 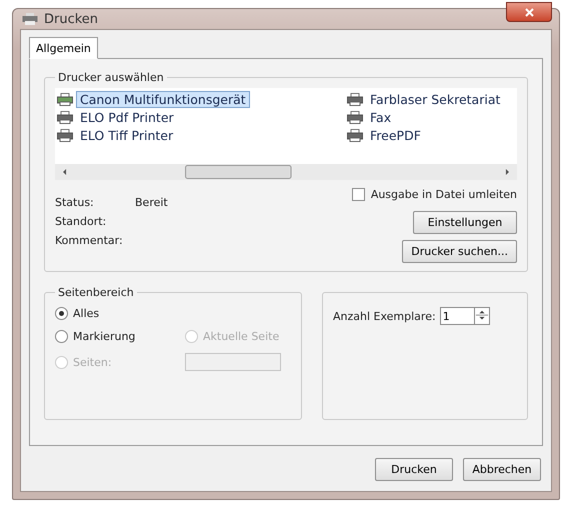 What do you see at coordinates (465, 222) in the screenshot?
I see `dialog-button: Einstellungen` at bounding box center [465, 222].